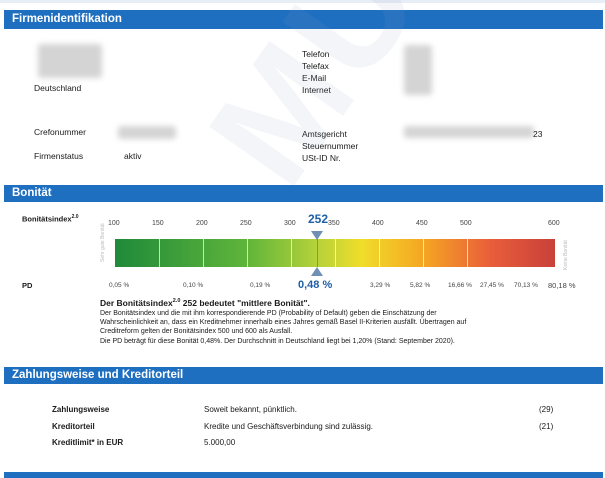 This screenshot has height=478, width=605. What do you see at coordinates (81, 409) in the screenshot?
I see `label-payment-behavior: Zahlungsweise` at bounding box center [81, 409].